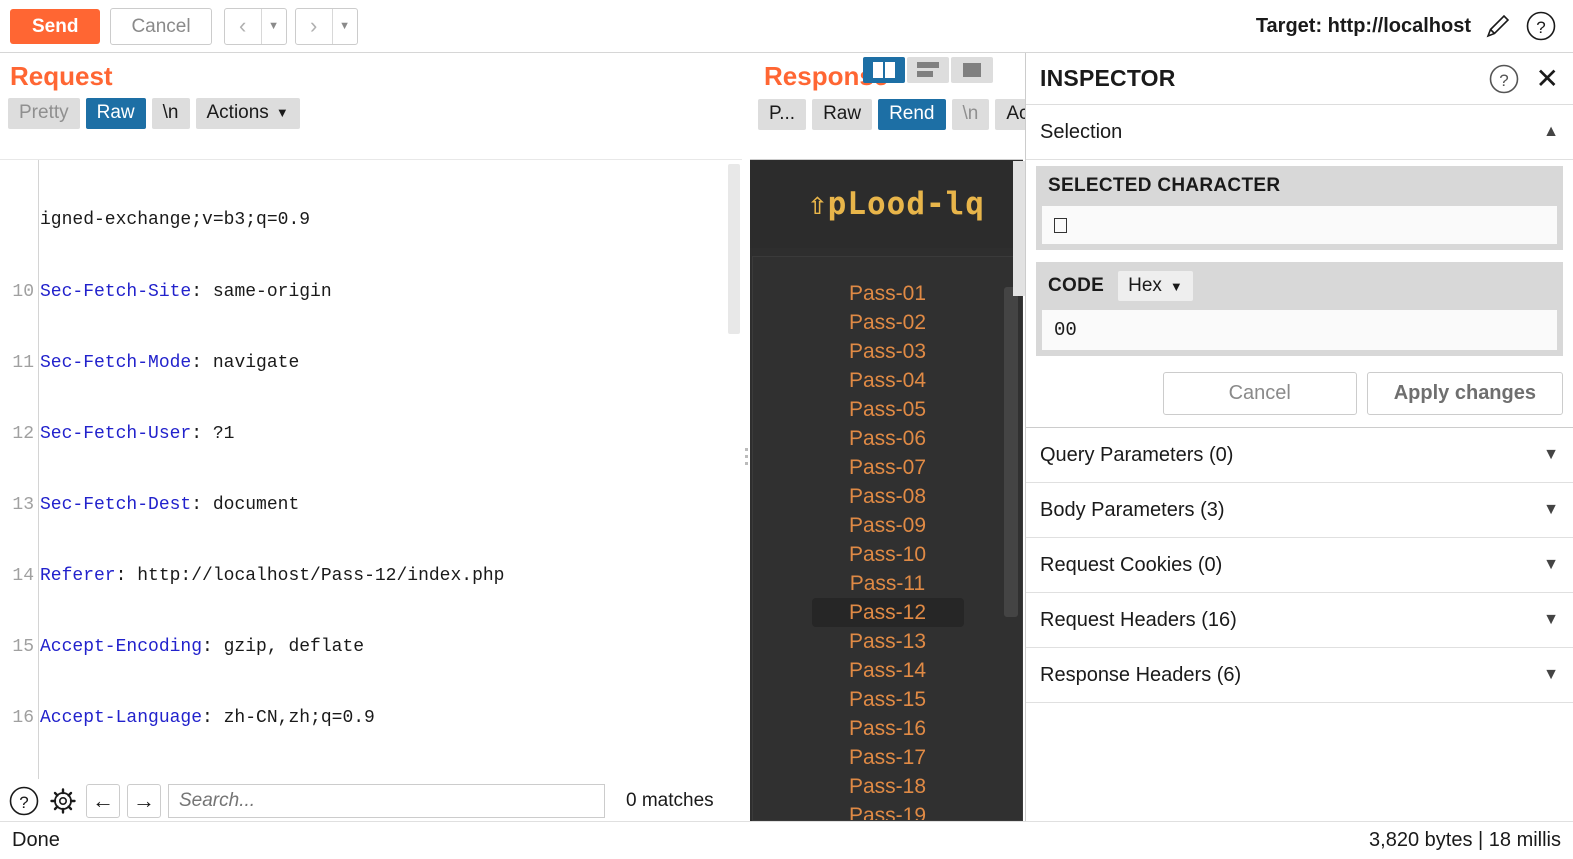 Image resolution: width=1573 pixels, height=859 pixels. I want to click on find-previous-button: ←, so click(103, 801).